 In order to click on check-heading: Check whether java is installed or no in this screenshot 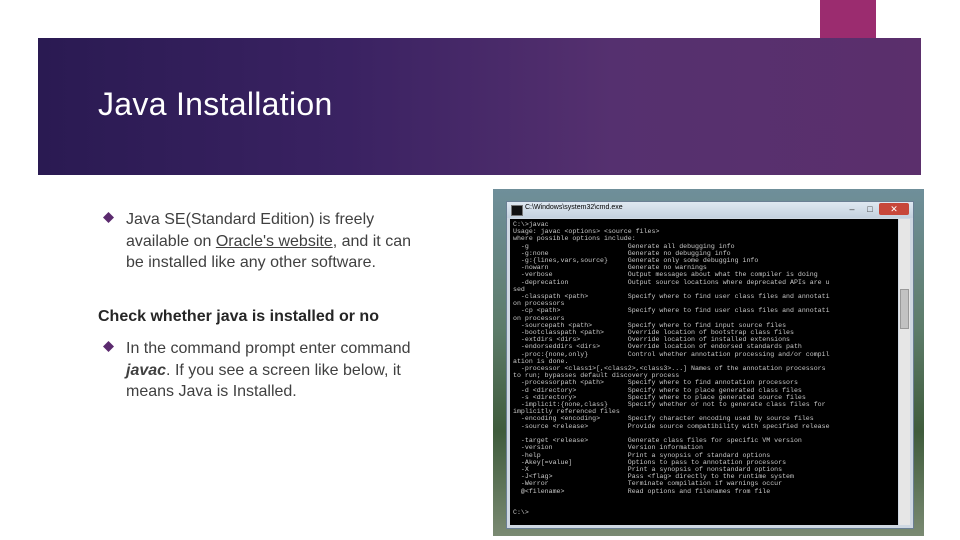, I will do `click(238, 316)`.